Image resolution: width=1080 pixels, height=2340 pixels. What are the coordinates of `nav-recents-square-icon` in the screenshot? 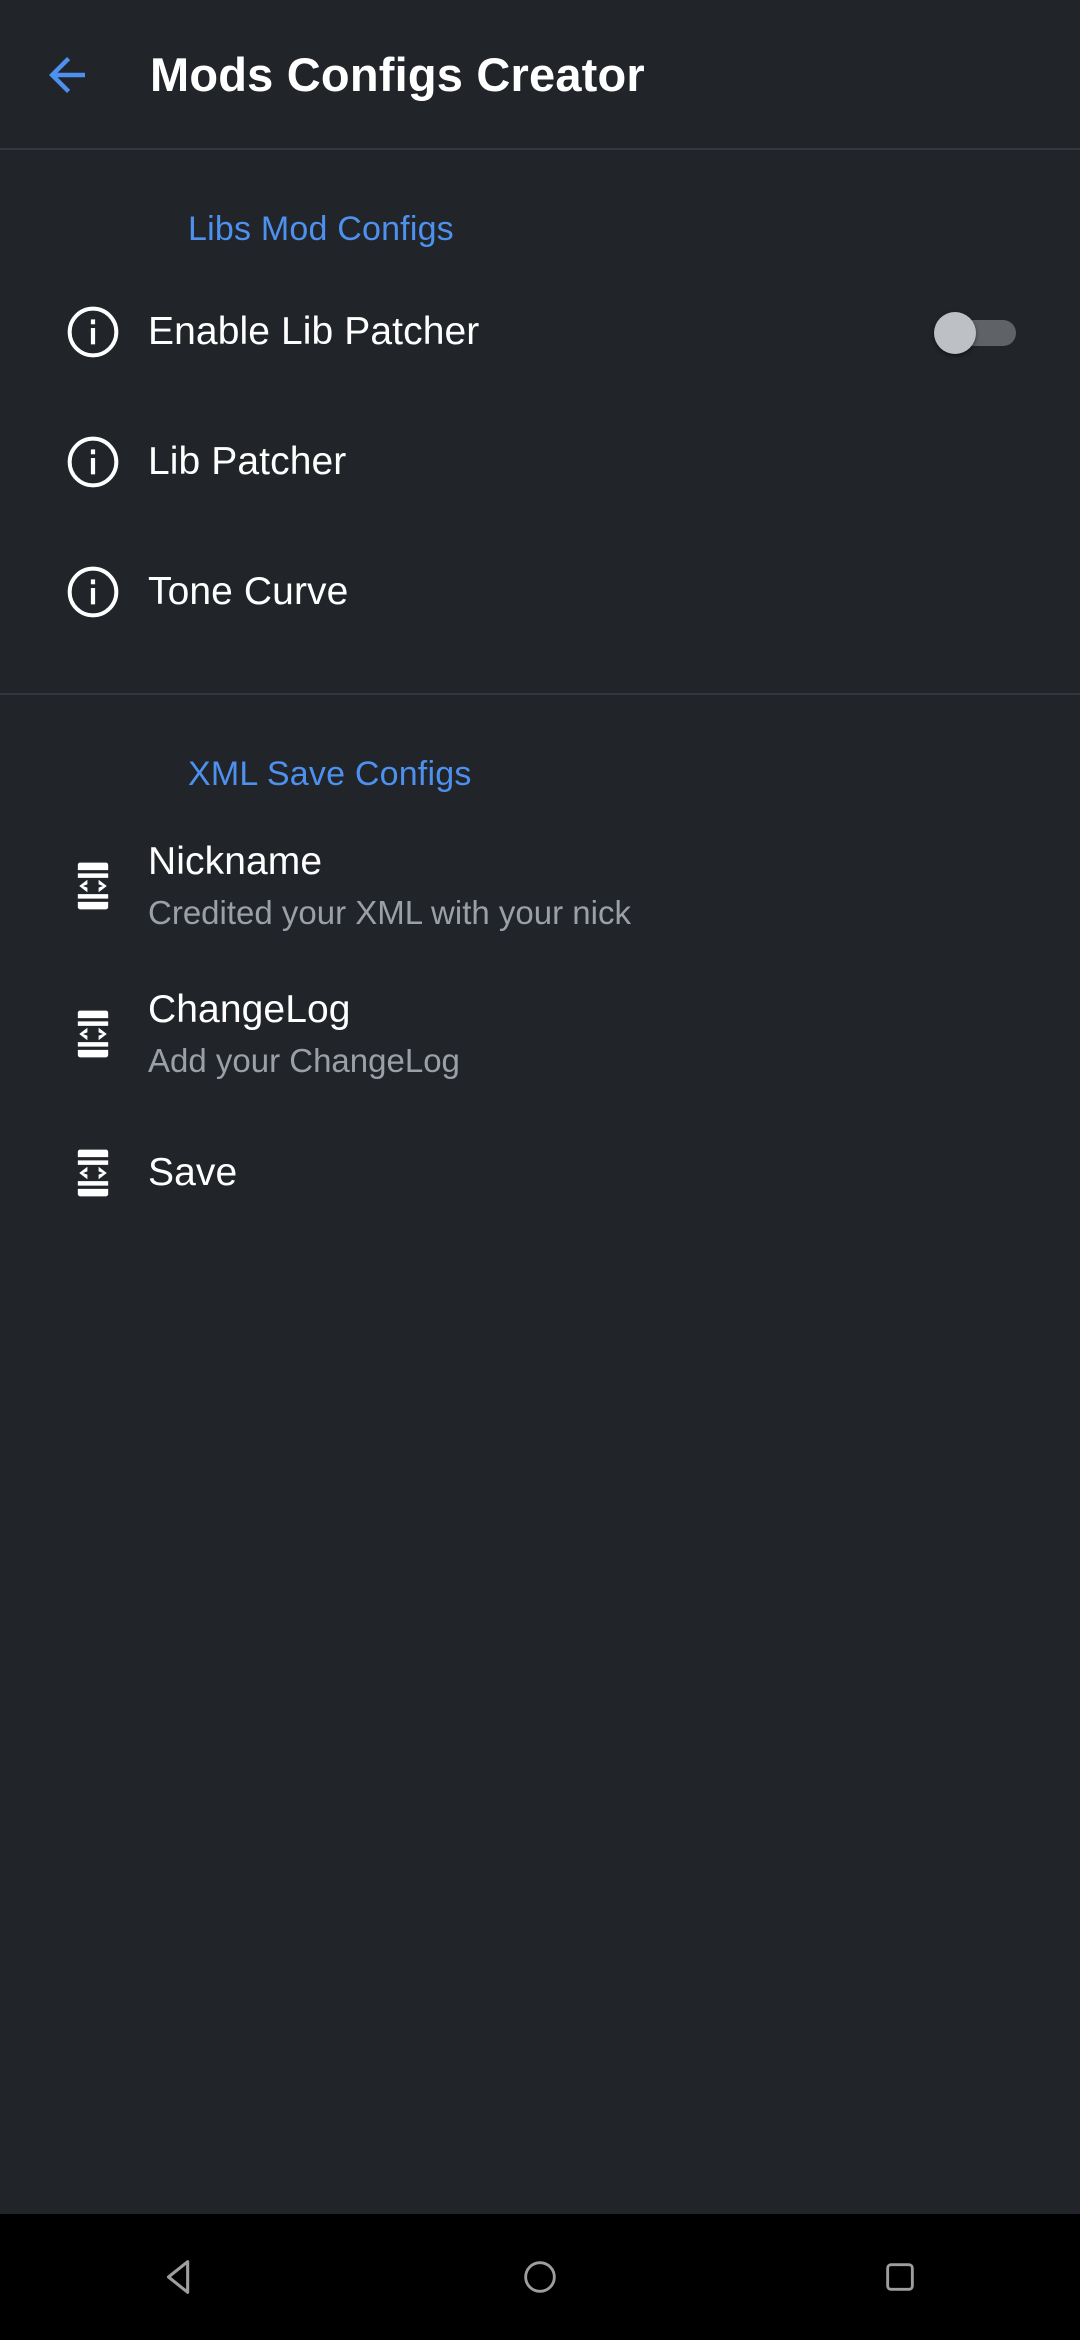 It's located at (900, 2277).